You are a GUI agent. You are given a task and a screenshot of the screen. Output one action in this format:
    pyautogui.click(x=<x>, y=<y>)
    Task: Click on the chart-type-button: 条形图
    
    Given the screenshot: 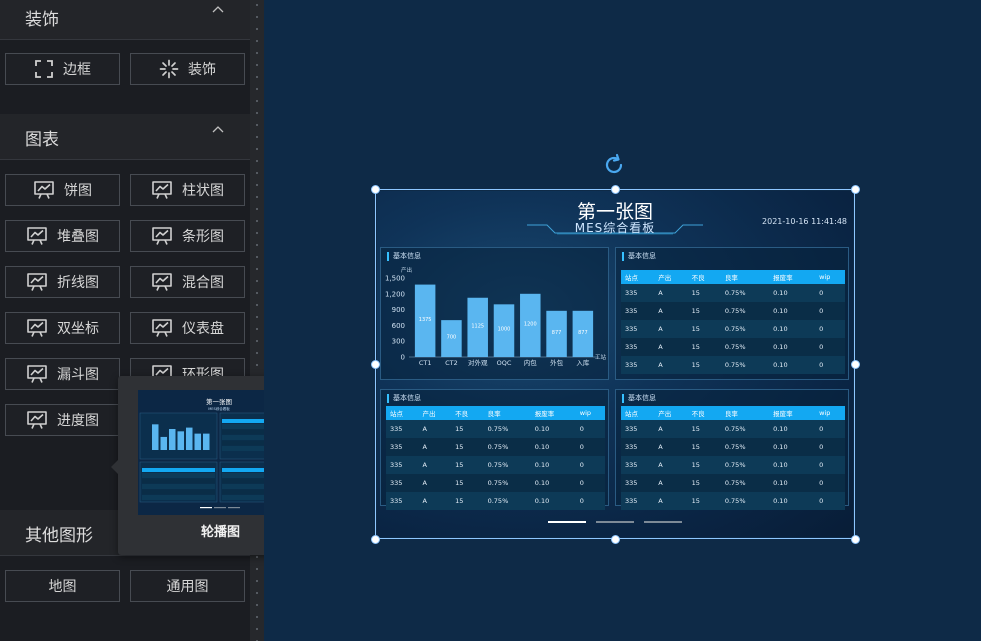 What is the action you would take?
    pyautogui.click(x=187, y=236)
    